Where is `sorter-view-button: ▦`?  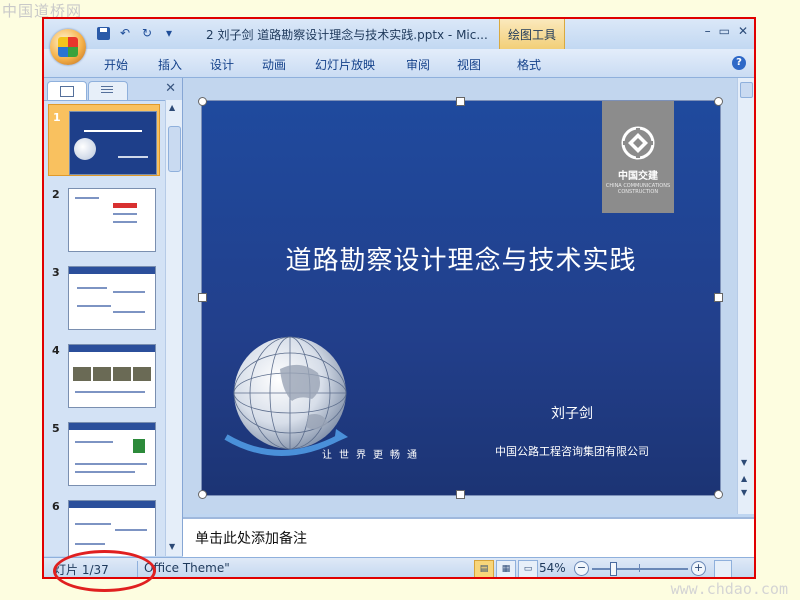
sorter-view-button: ▦ is located at coordinates (506, 568).